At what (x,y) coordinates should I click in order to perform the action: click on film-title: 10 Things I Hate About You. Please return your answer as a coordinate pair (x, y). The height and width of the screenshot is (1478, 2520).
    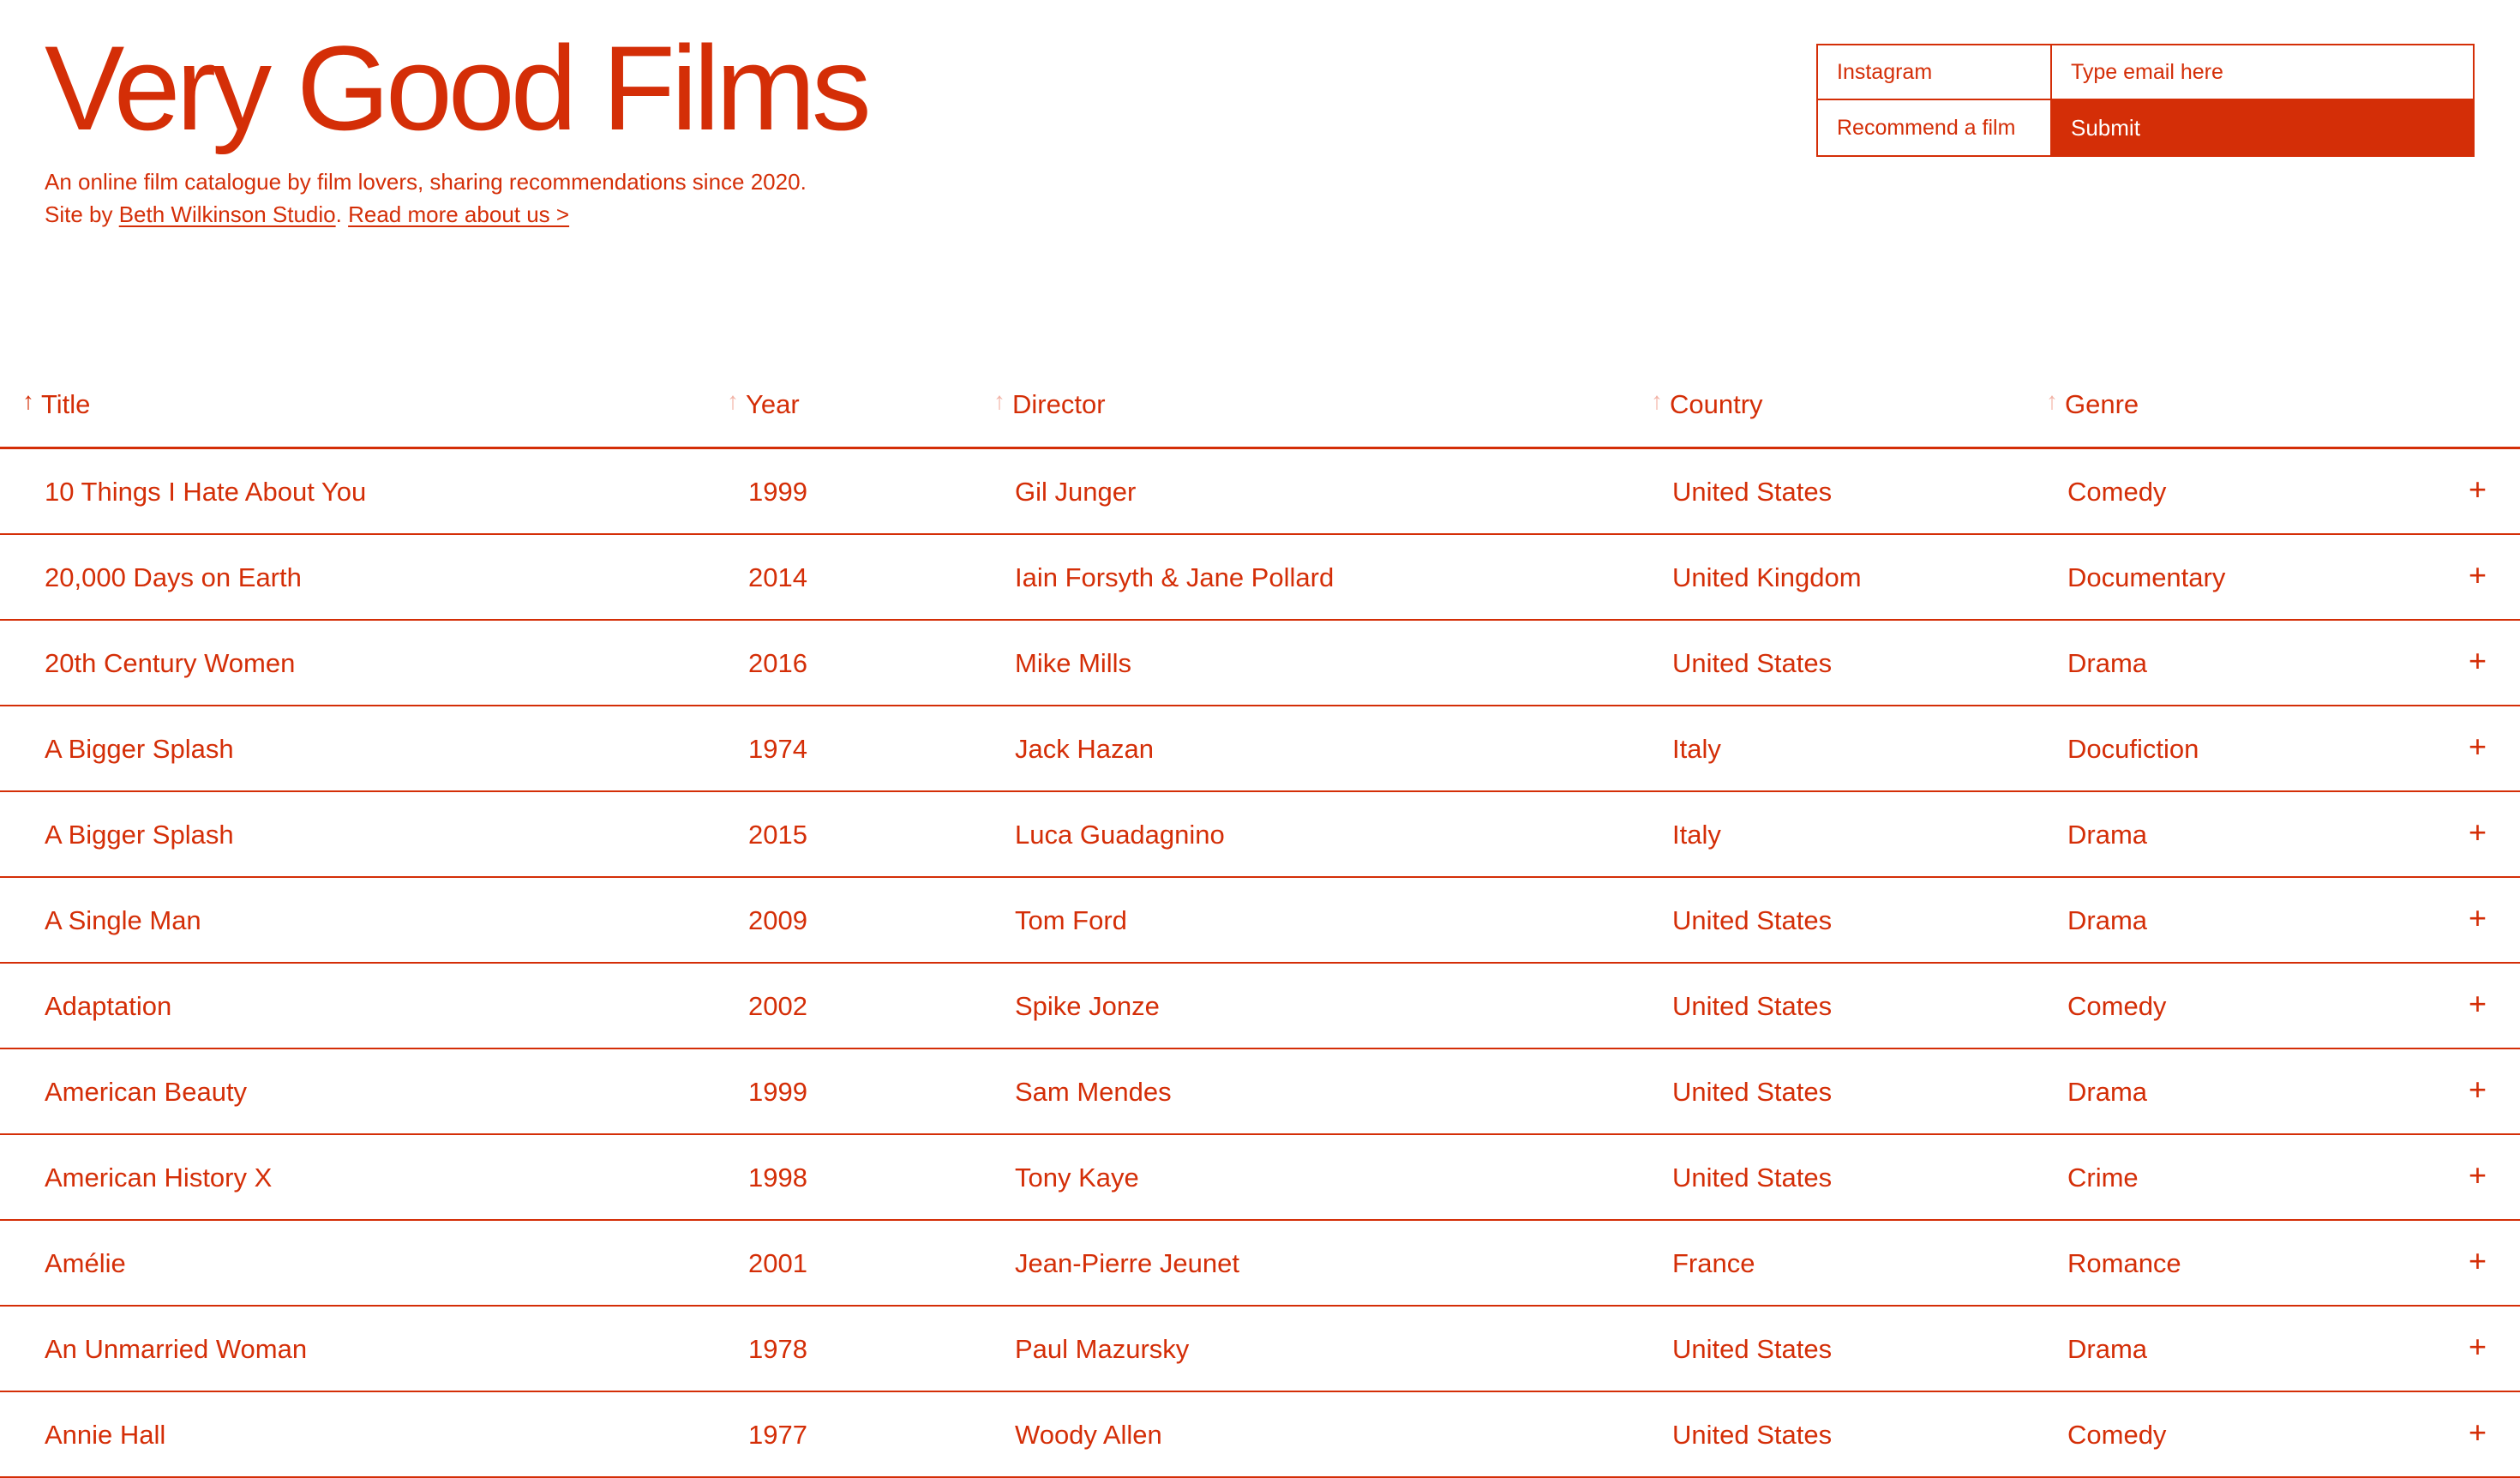
    Looking at the image, I should click on (206, 492).